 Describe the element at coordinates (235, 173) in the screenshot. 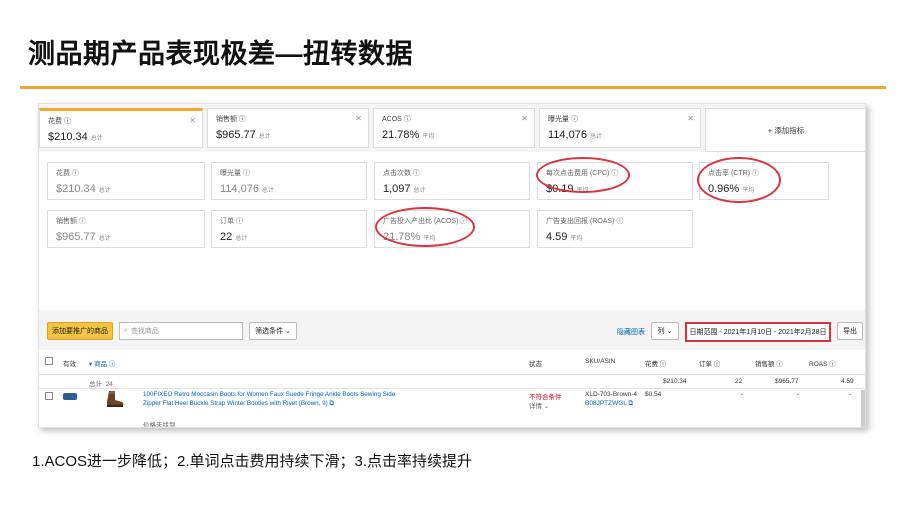

I see `metric-label: 曝光量 ⓘ` at that location.